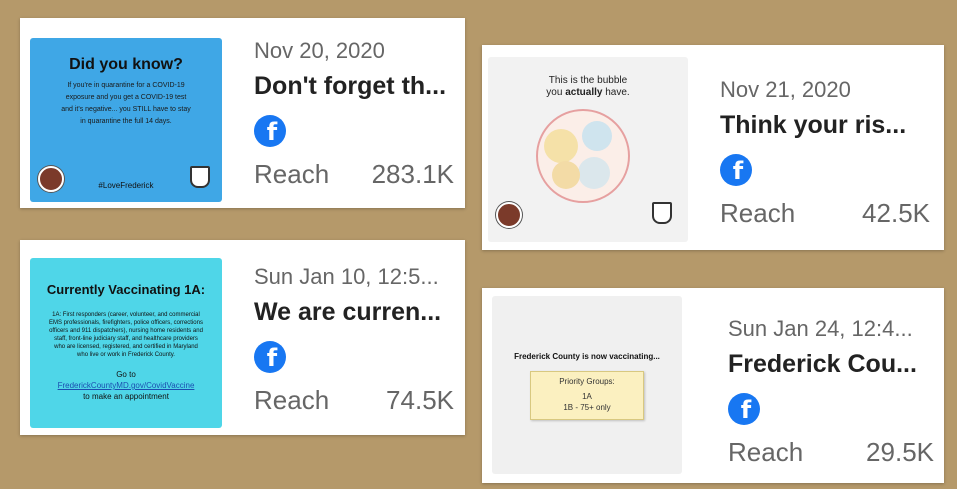 The image size is (957, 489). I want to click on reach-value: 74.5K, so click(420, 400).